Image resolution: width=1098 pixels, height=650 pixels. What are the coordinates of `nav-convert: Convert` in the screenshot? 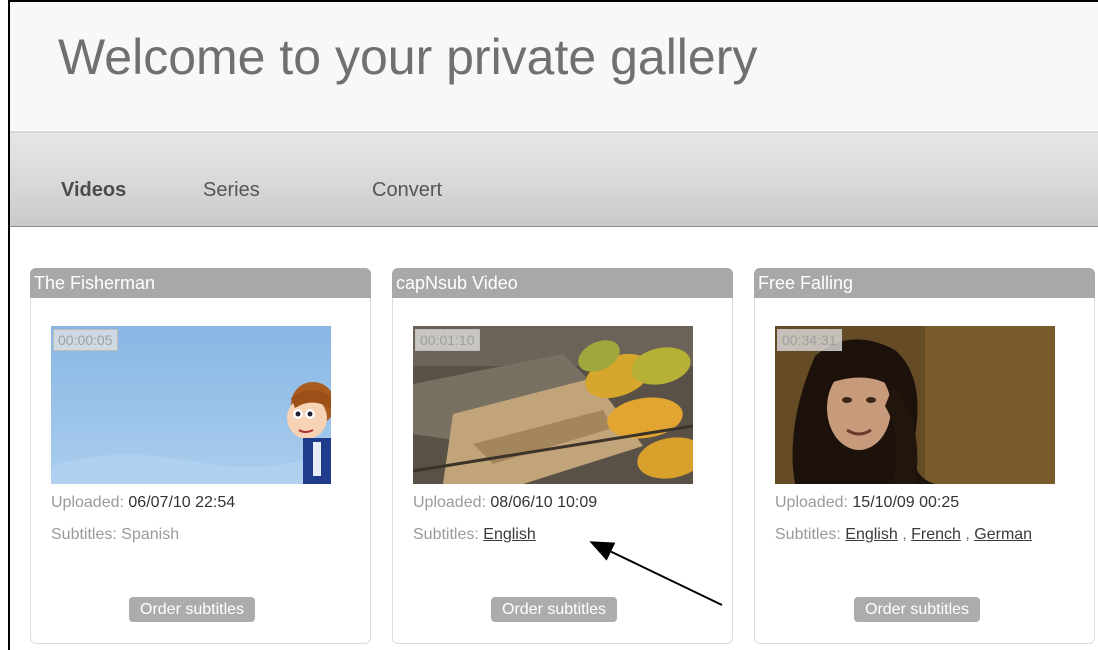 It's located at (407, 190).